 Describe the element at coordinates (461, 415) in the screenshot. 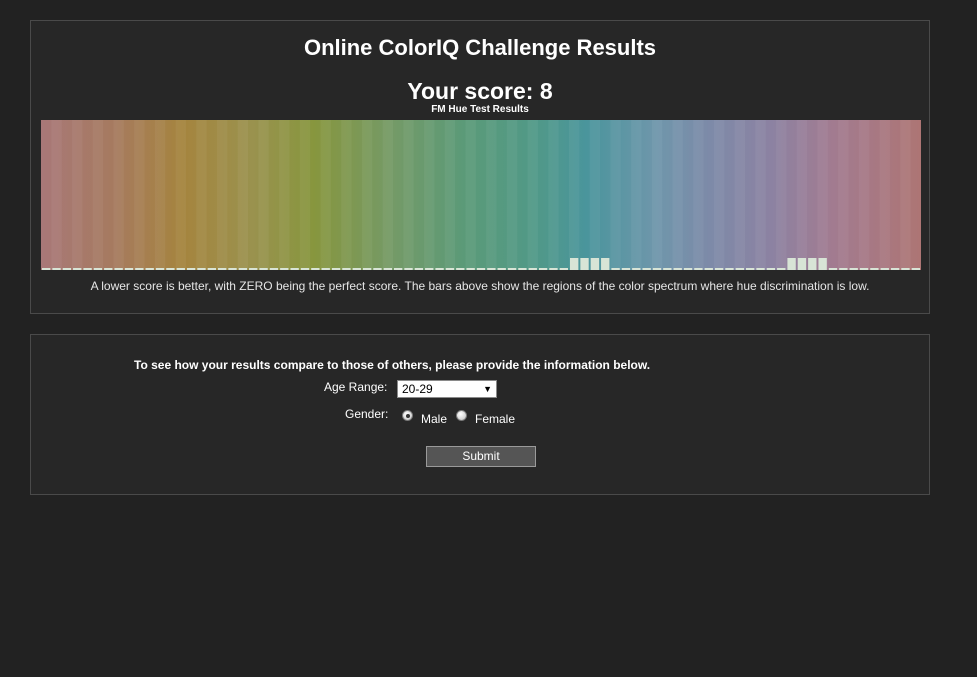

I see `gender-female-radio` at that location.